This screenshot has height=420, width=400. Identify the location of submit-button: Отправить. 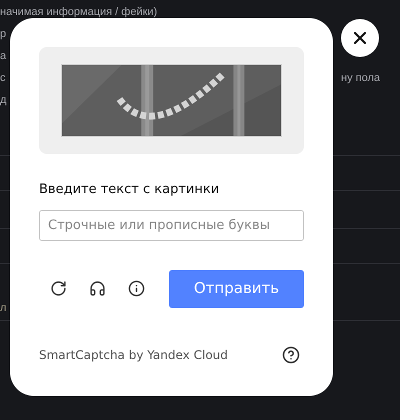
(236, 289).